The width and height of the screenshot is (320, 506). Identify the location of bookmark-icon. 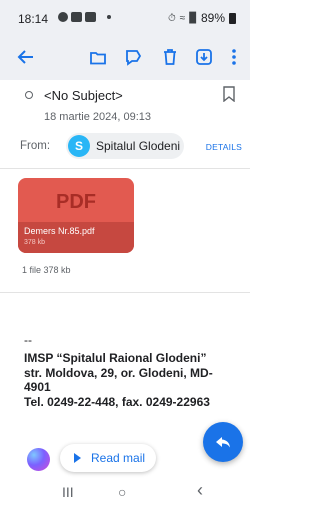
(229, 94).